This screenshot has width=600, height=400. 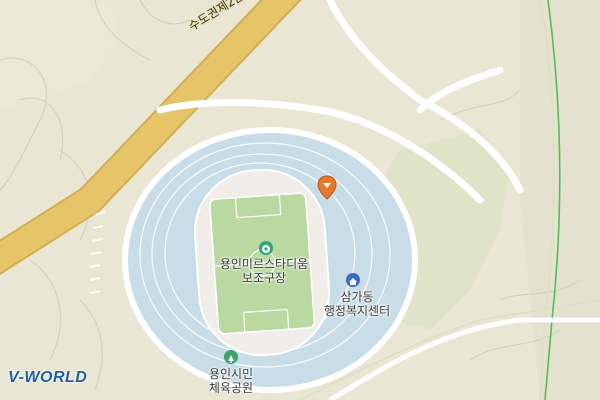 I want to click on vworld-logo: V-WORLD, so click(x=48, y=377).